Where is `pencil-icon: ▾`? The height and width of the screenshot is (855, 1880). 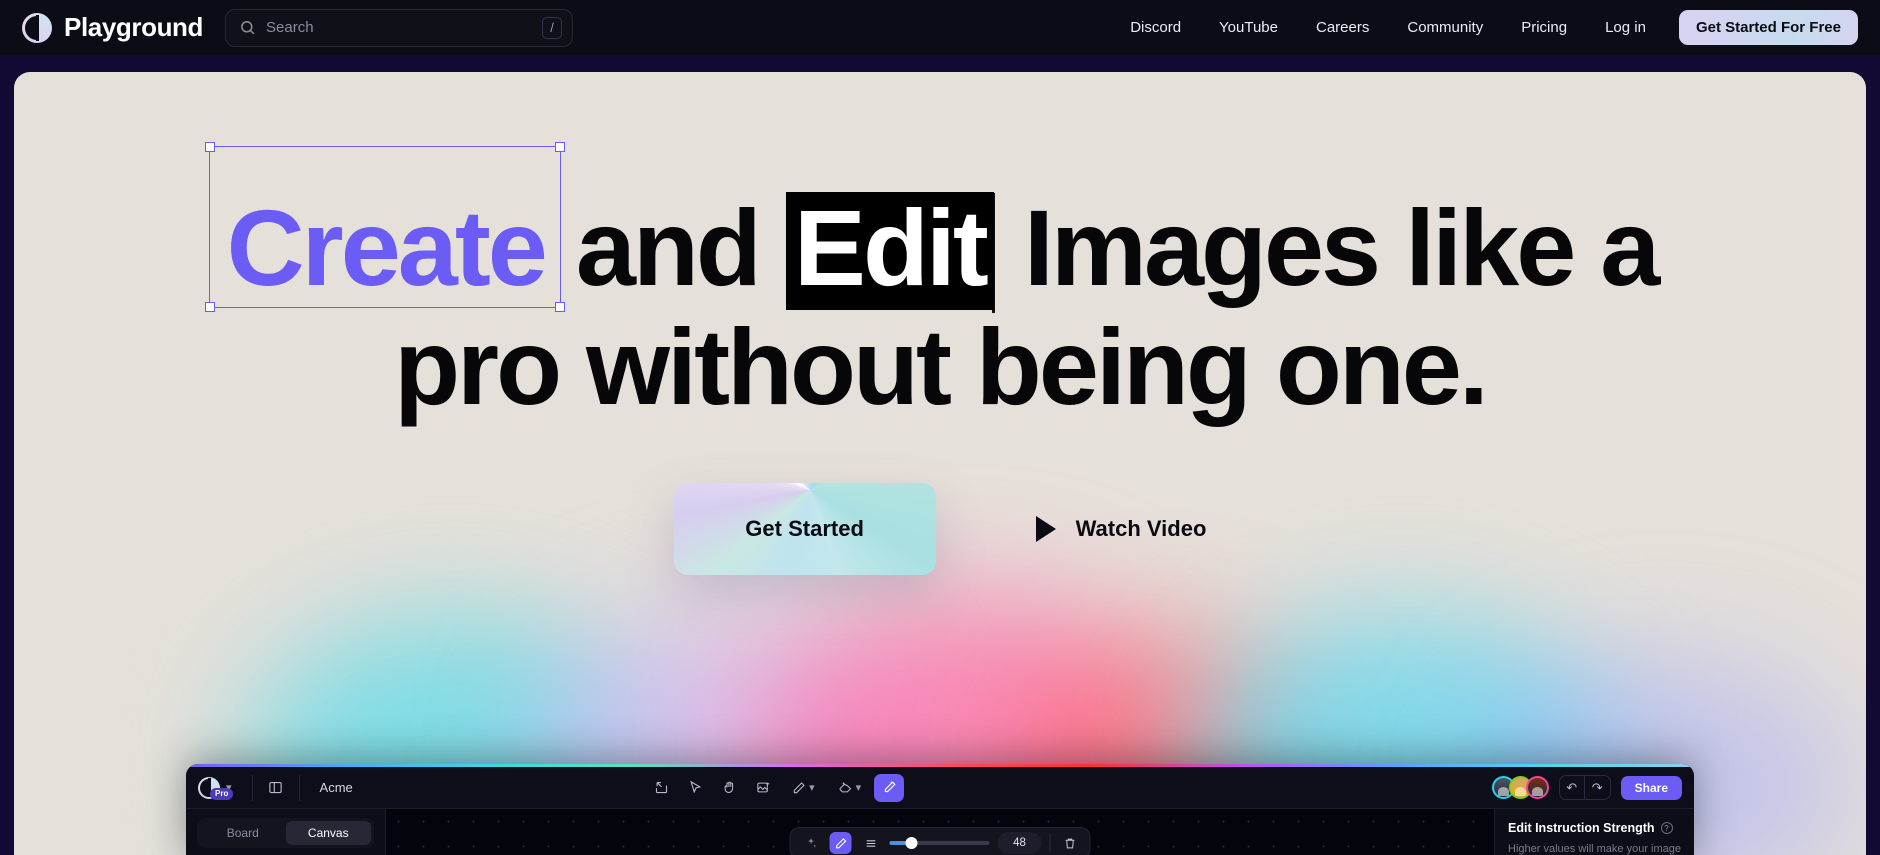
pencil-icon: ▾ is located at coordinates (803, 788).